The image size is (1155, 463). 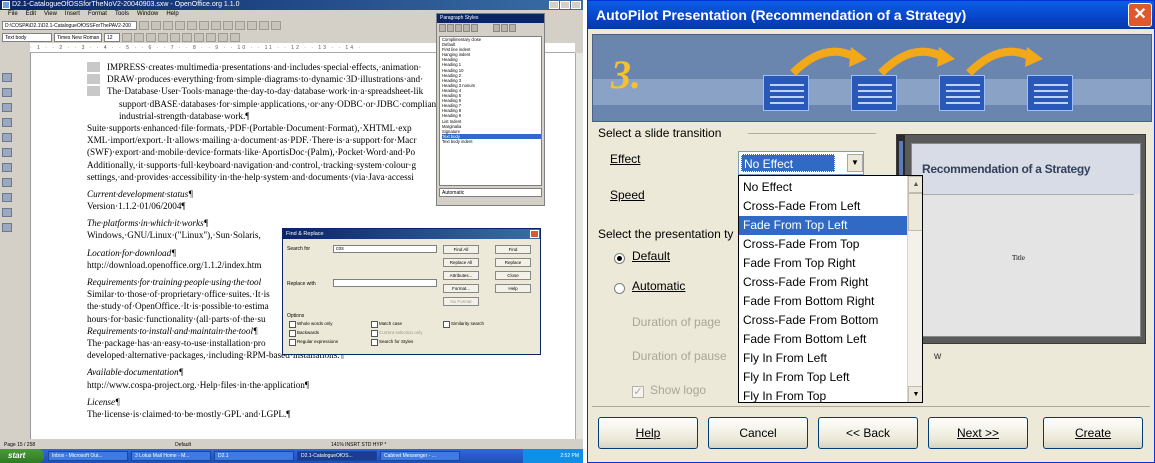 What do you see at coordinates (139, 37) in the screenshot?
I see `italic-icon` at bounding box center [139, 37].